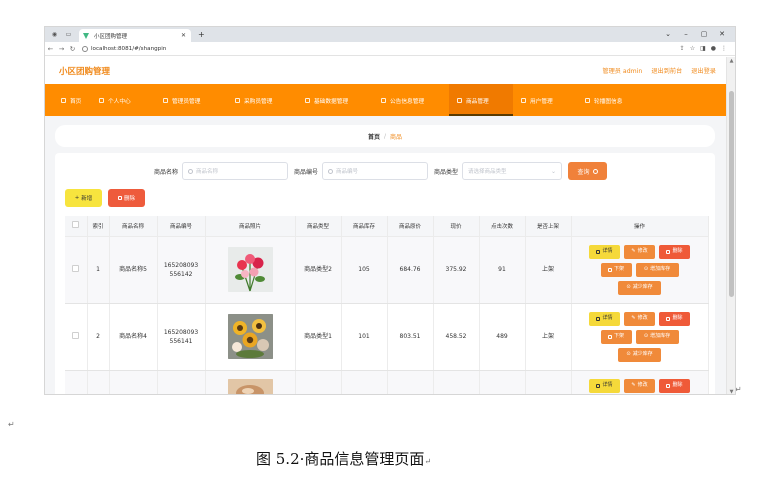 The height and width of the screenshot is (480, 761). I want to click on menu-item-profile: 个人中心, so click(123, 100).